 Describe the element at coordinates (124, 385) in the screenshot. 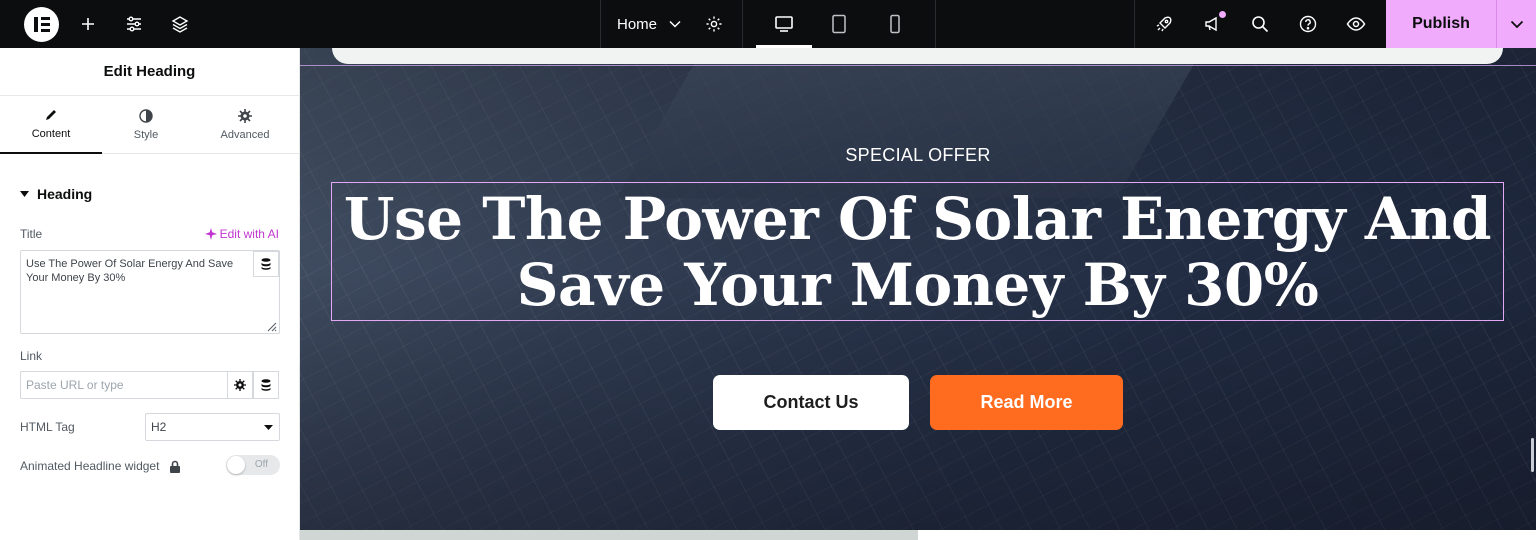

I see `link-url-input: Paste URL or type` at that location.